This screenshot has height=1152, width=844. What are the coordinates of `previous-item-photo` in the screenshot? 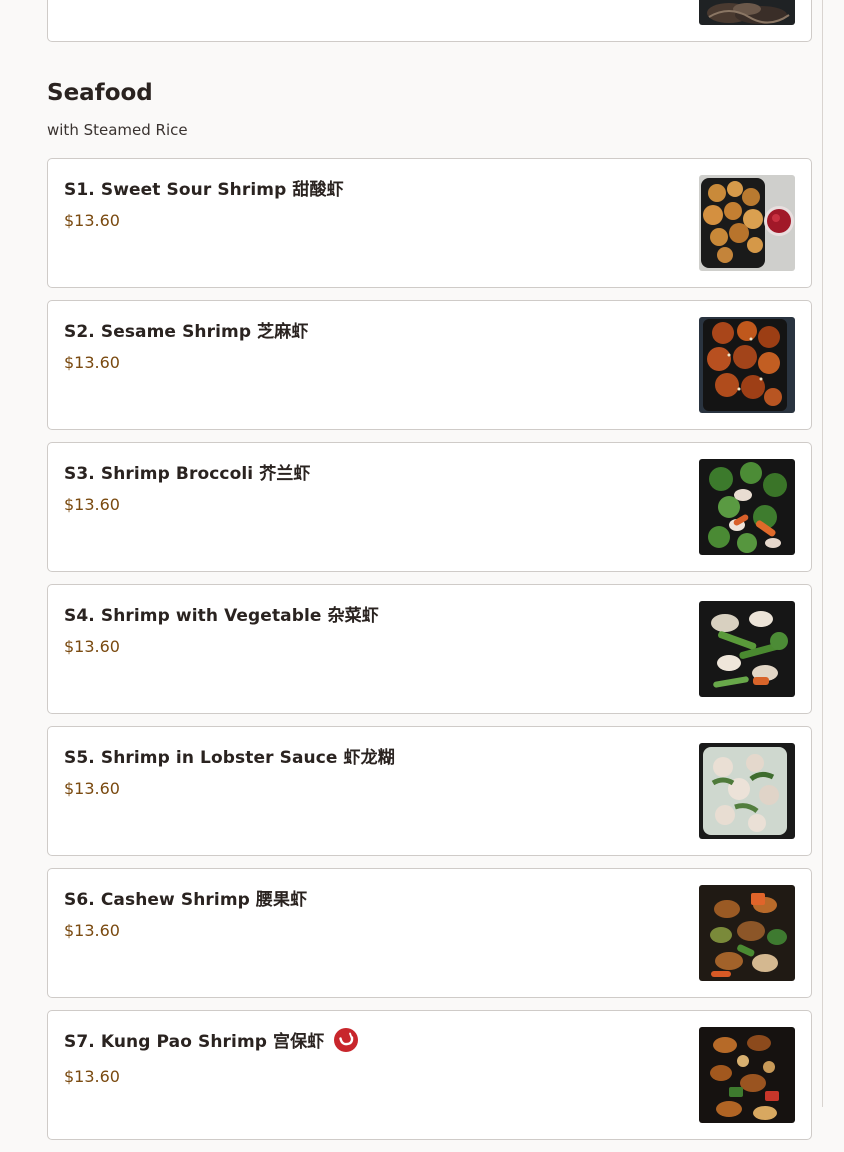 It's located at (747, 12).